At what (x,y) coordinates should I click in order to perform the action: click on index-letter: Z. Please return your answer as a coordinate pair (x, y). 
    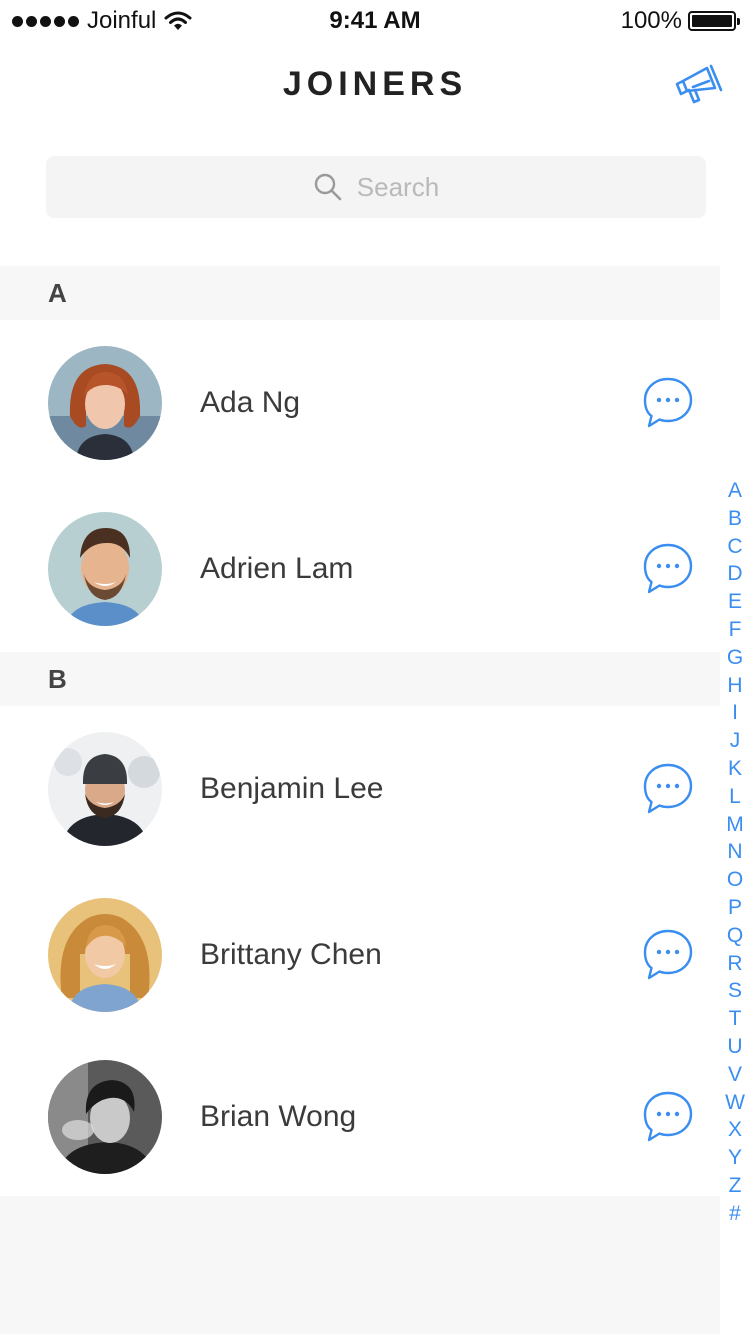
    Looking at the image, I should click on (735, 1186).